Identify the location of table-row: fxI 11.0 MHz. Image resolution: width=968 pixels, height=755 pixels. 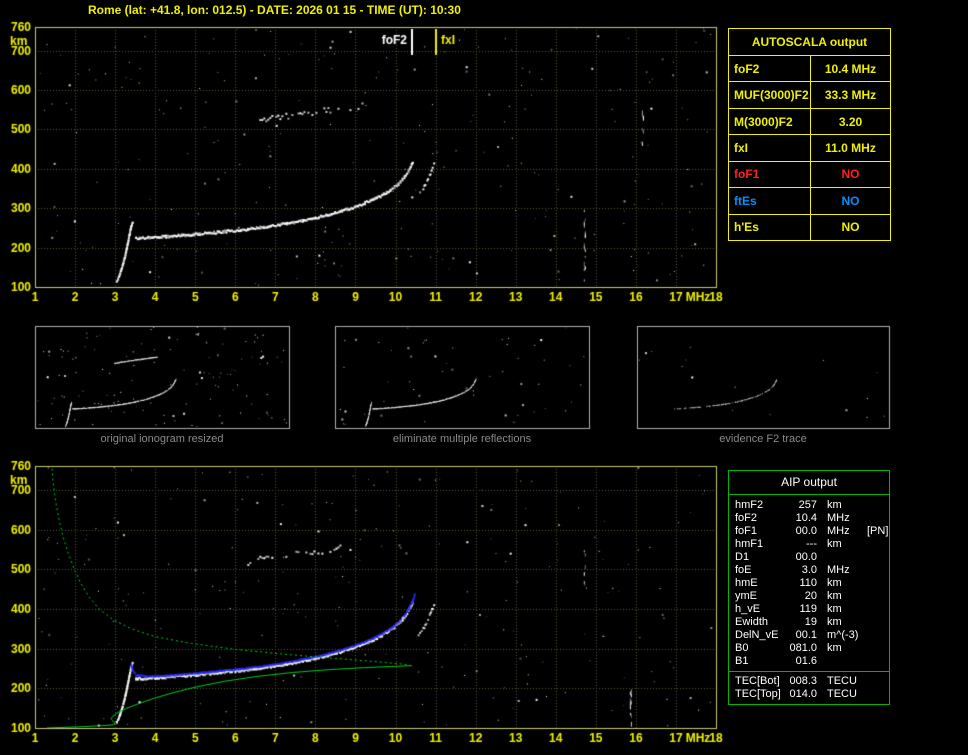
(809, 148).